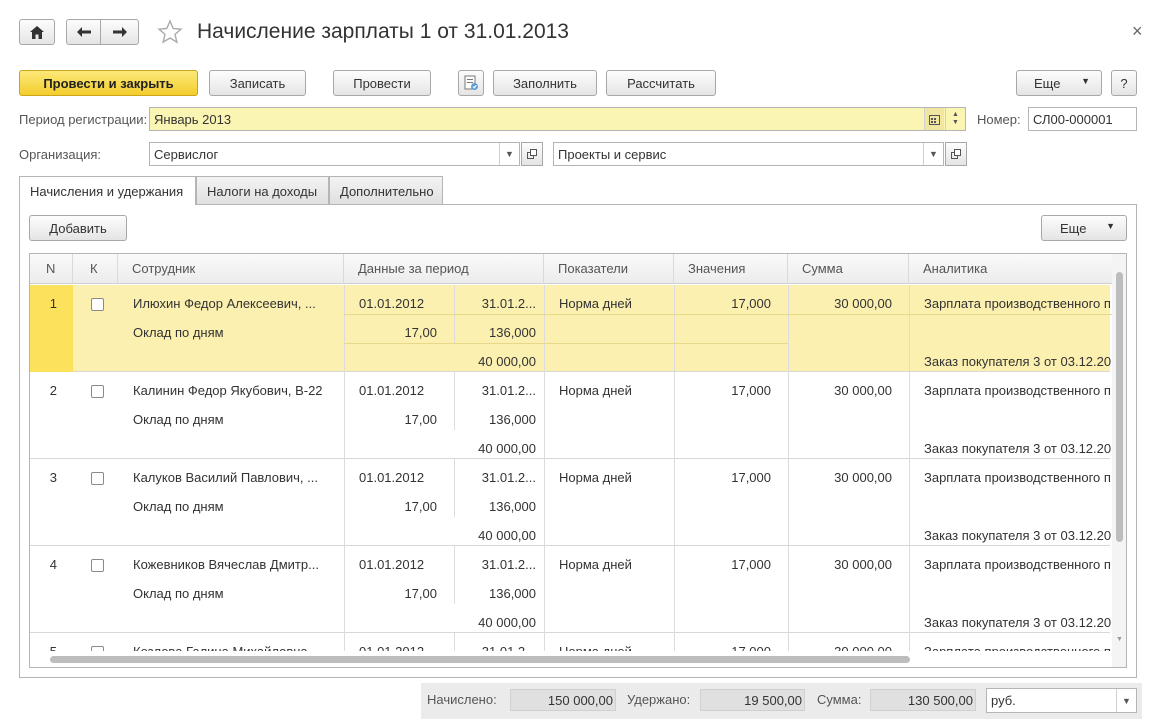  I want to click on column-header-indicators: Показатели, so click(609, 269).